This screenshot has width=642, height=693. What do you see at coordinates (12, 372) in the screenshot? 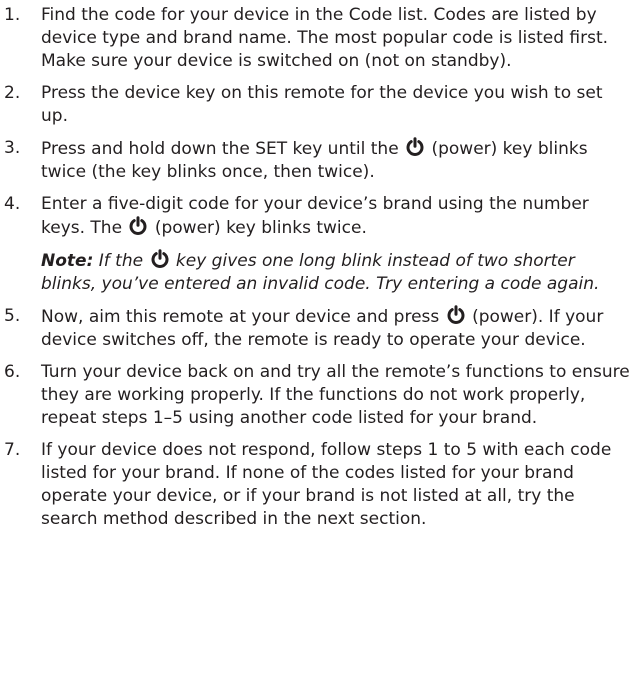
I see `step-number: 6.` at bounding box center [12, 372].